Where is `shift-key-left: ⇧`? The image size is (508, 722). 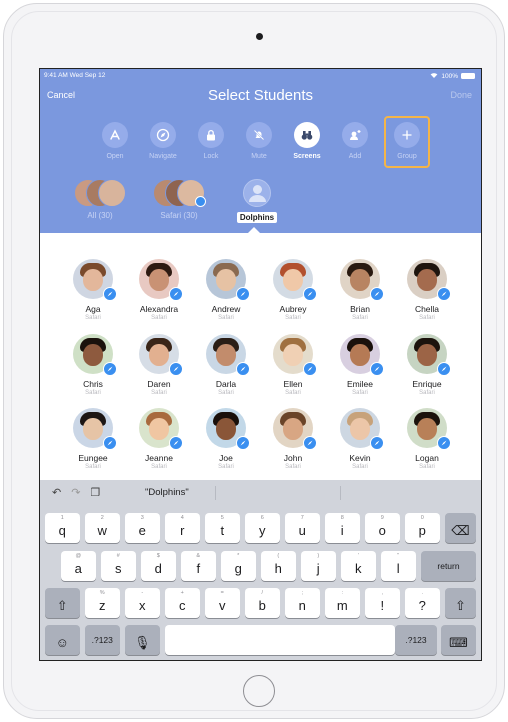
shift-key-left: ⇧ is located at coordinates (62, 603).